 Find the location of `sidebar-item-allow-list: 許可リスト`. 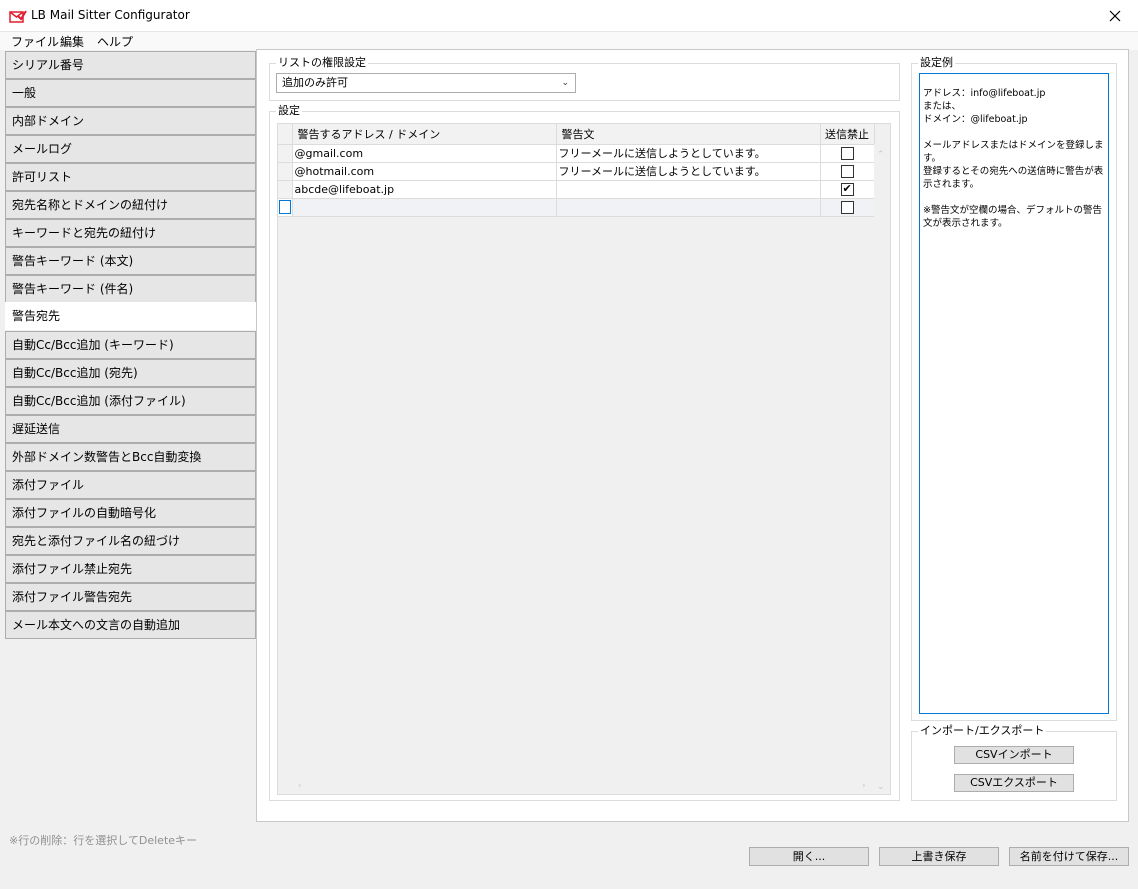

sidebar-item-allow-list: 許可リスト is located at coordinates (130, 177).